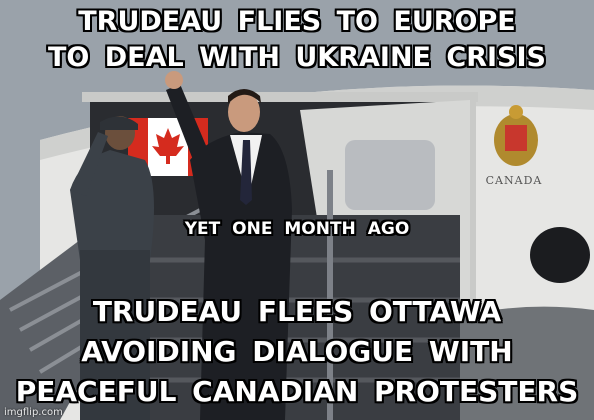  What do you see at coordinates (297, 57) in the screenshot?
I see `top-caption-line-2: TO DEAL WITH UKRAINE CRISIS` at bounding box center [297, 57].